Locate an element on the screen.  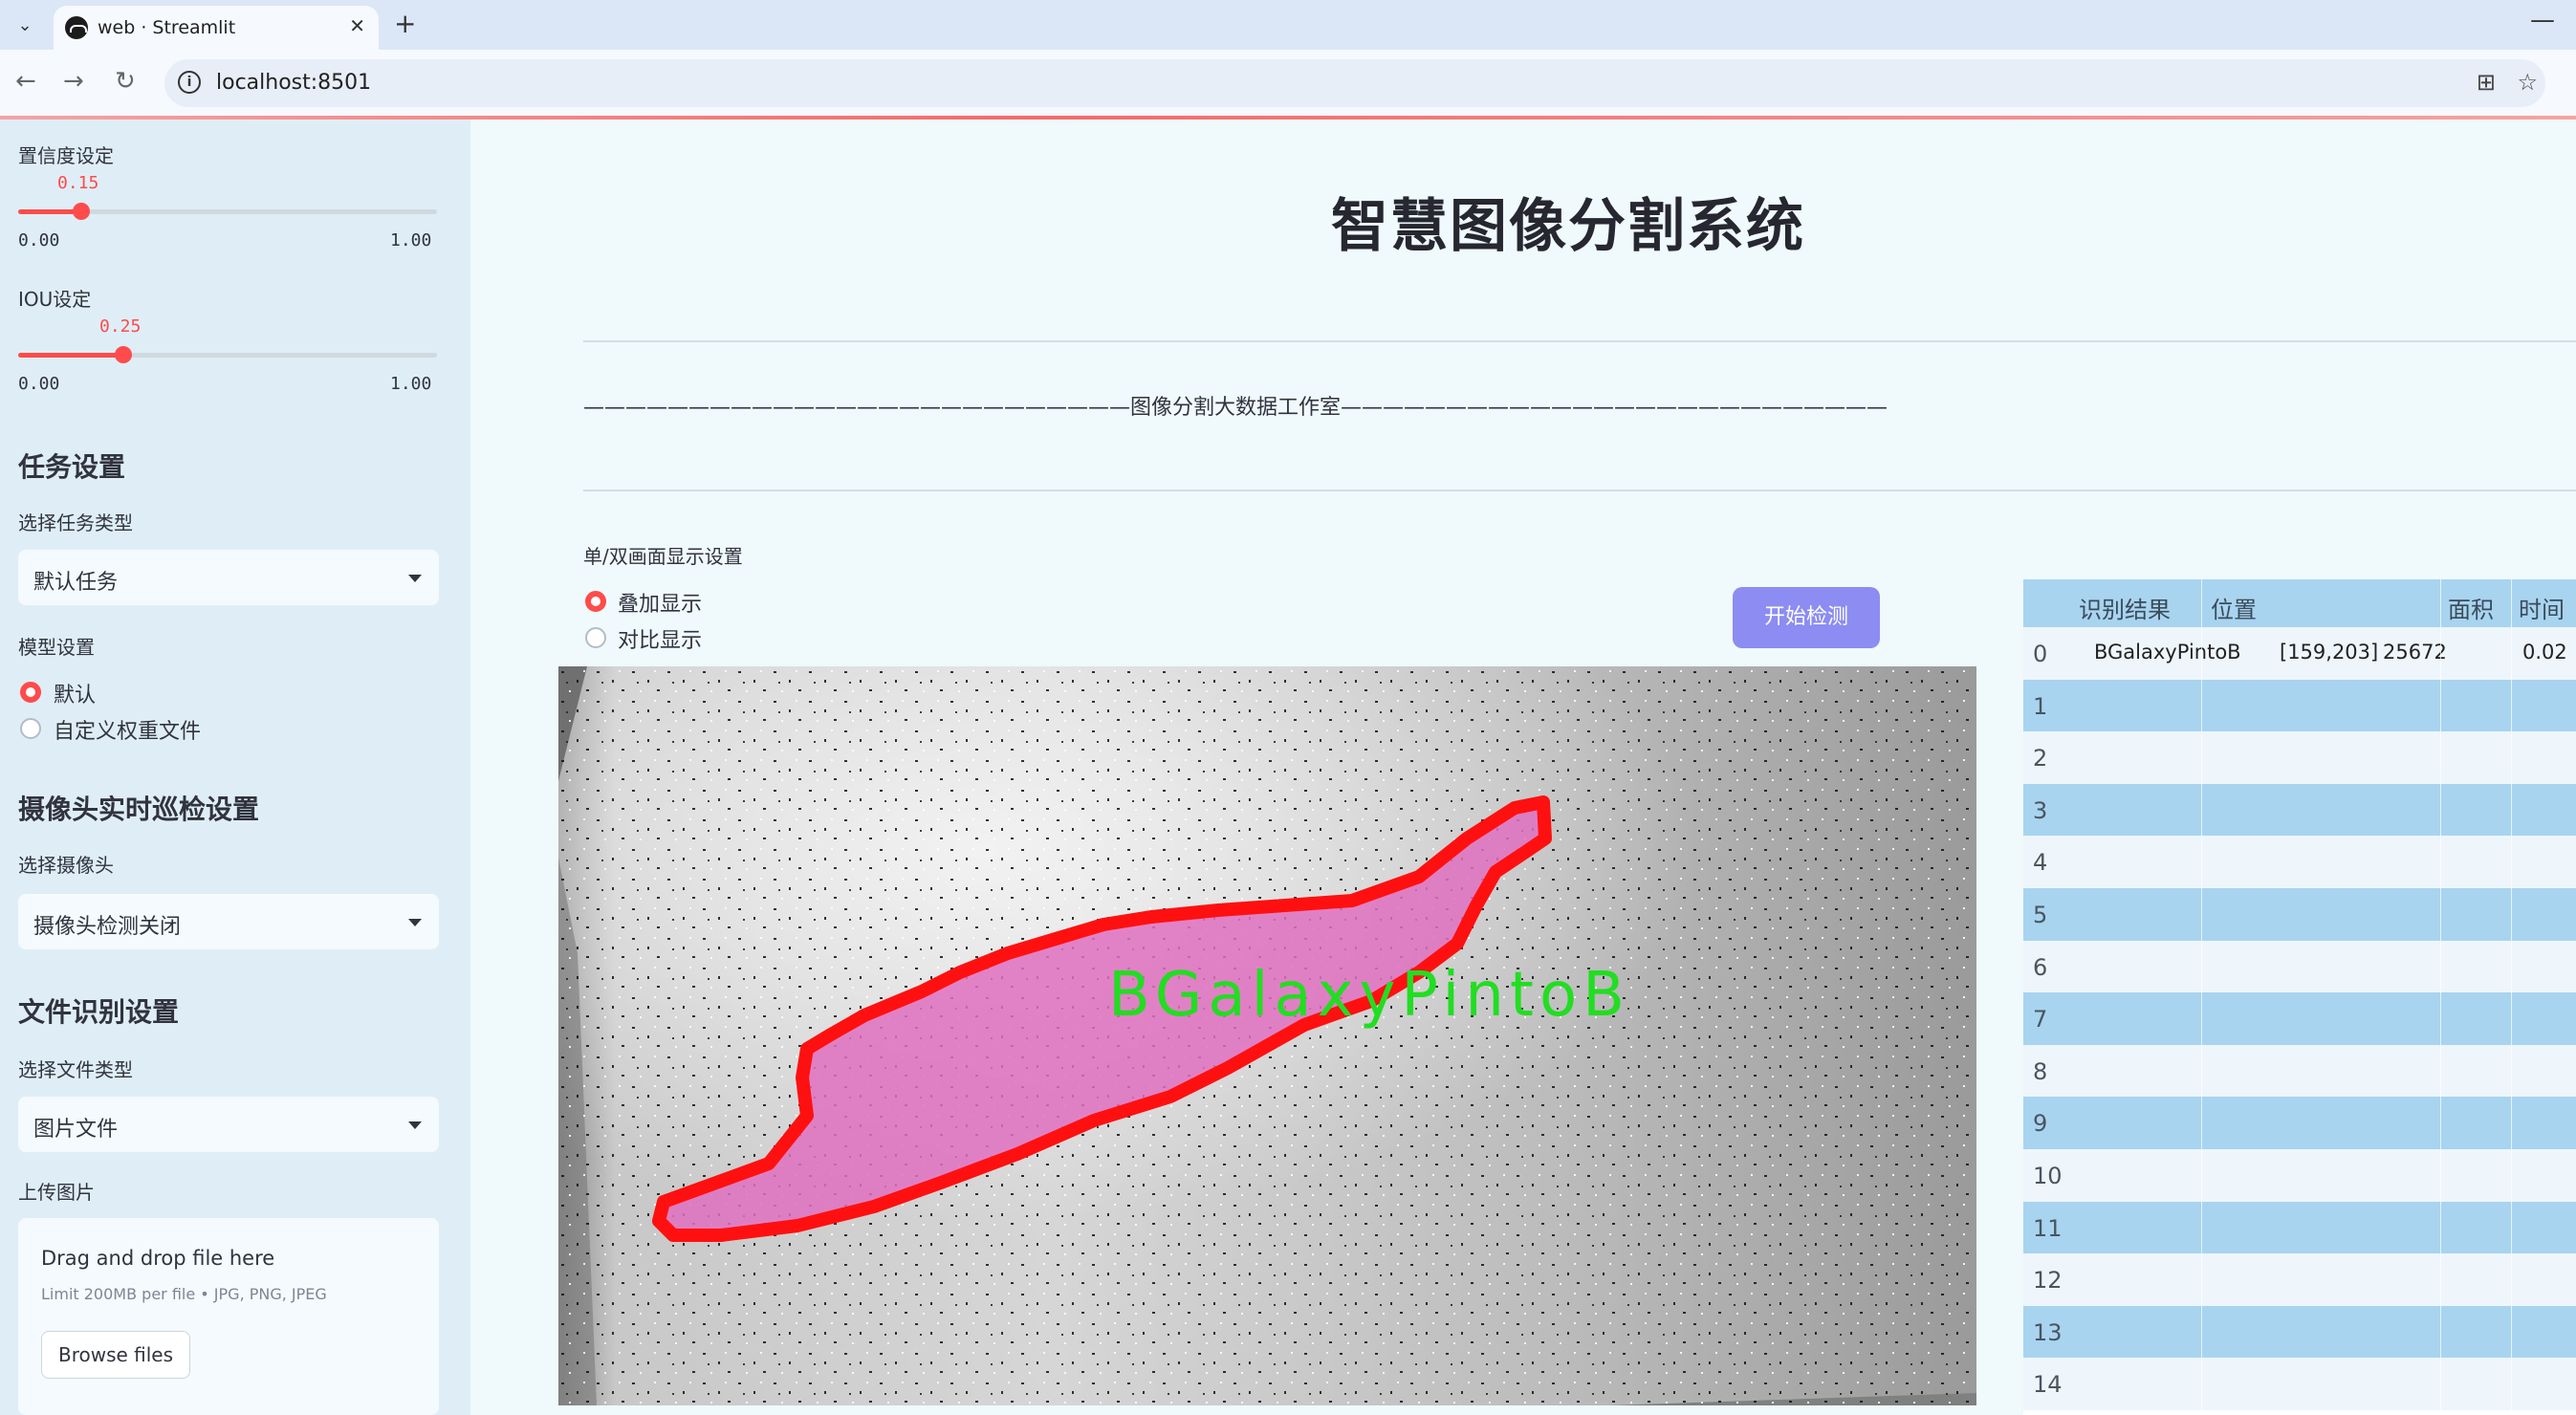
display-radio-overlay is located at coordinates (595, 601).